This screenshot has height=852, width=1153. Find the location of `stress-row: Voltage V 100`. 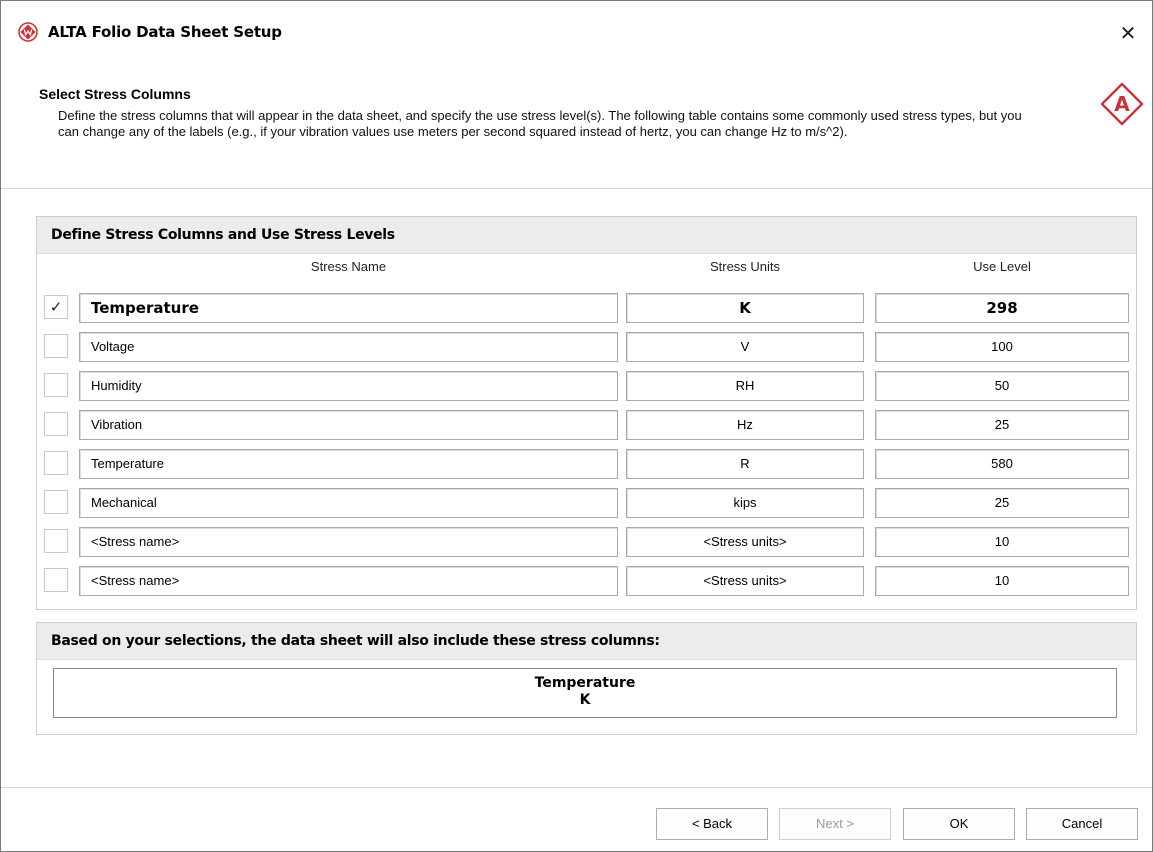

stress-row: Voltage V 100 is located at coordinates (586, 348).